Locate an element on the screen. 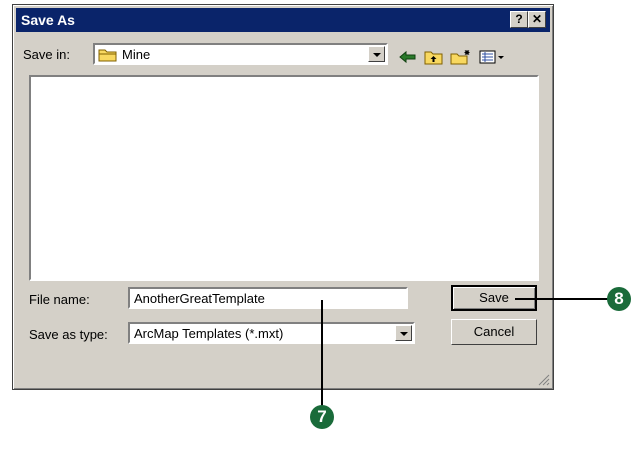 The width and height of the screenshot is (635, 452). save-as-type-label: Save as type: is located at coordinates (68, 334).